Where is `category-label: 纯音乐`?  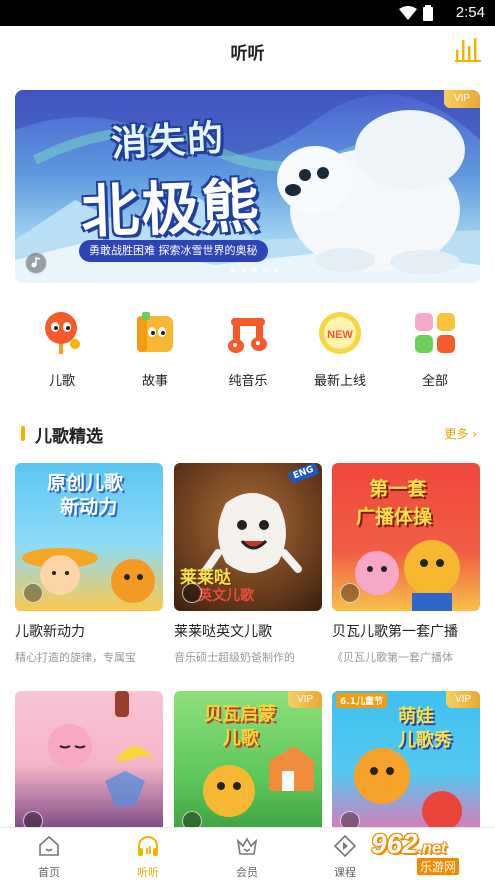
category-label: 纯音乐 is located at coordinates (248, 381).